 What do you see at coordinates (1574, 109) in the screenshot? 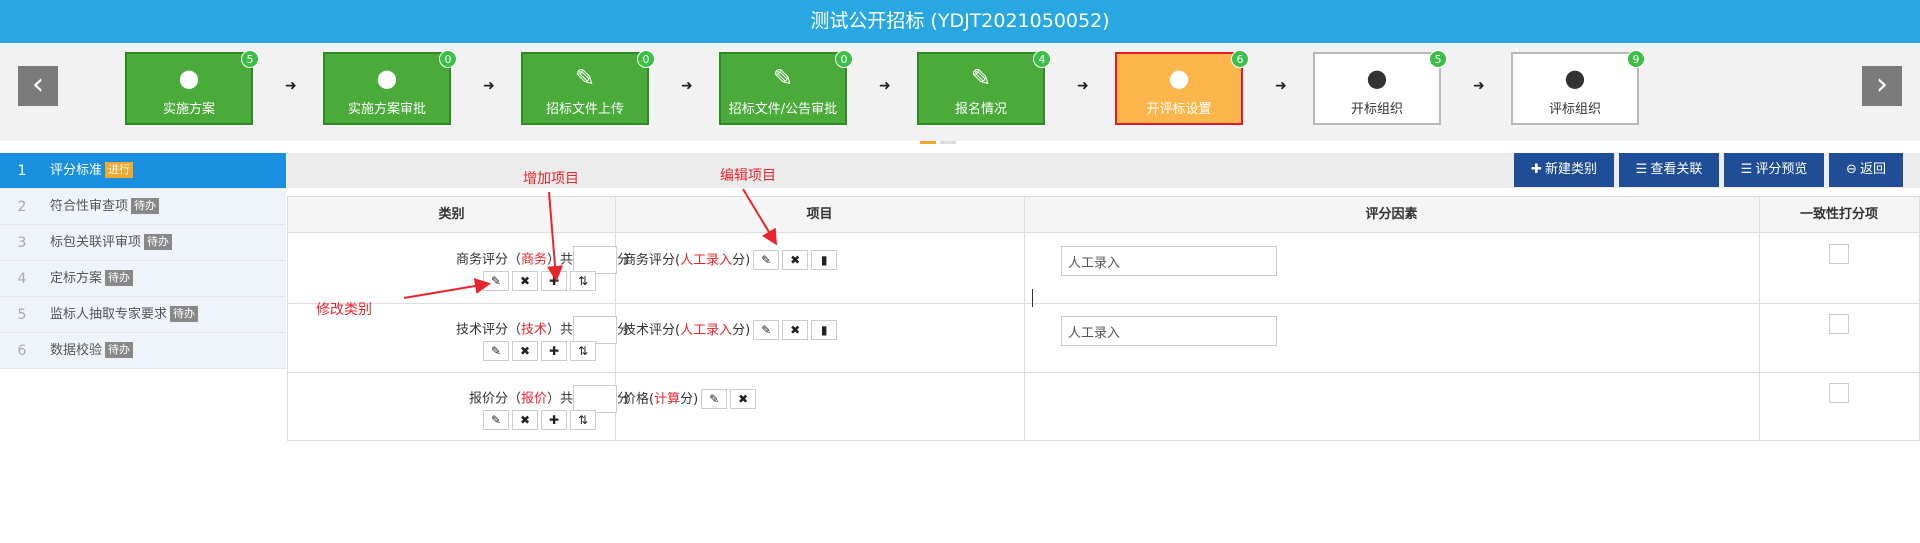
I see `step-label: 评标组织` at bounding box center [1574, 109].